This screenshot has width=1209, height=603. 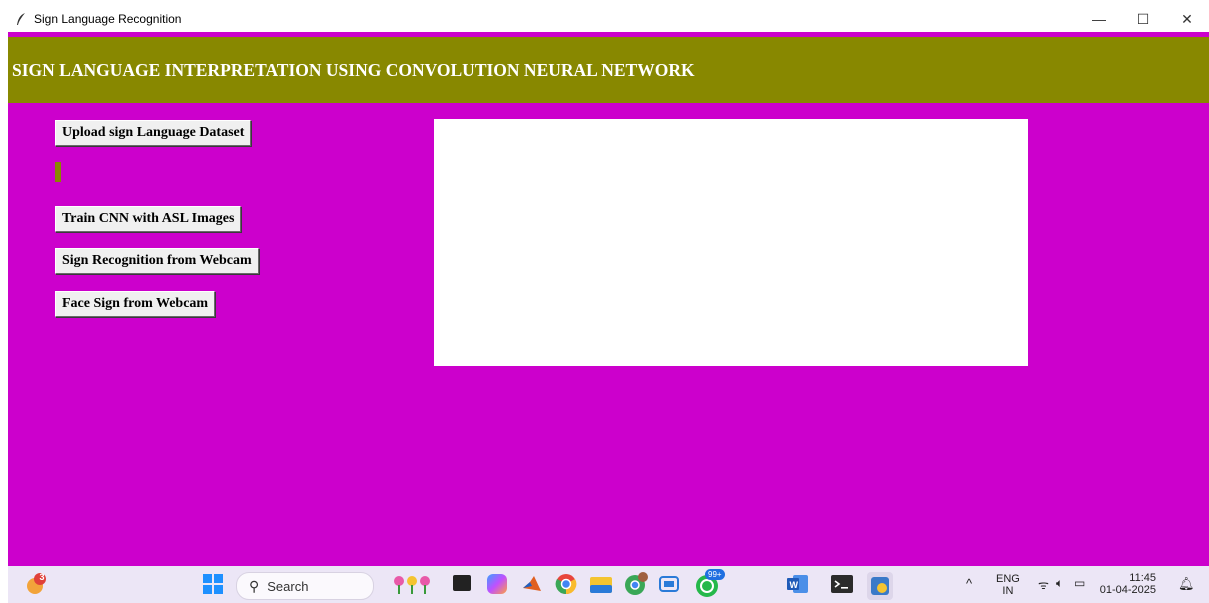 What do you see at coordinates (1059, 583) in the screenshot?
I see `volume-icon: 🔈︎` at bounding box center [1059, 583].